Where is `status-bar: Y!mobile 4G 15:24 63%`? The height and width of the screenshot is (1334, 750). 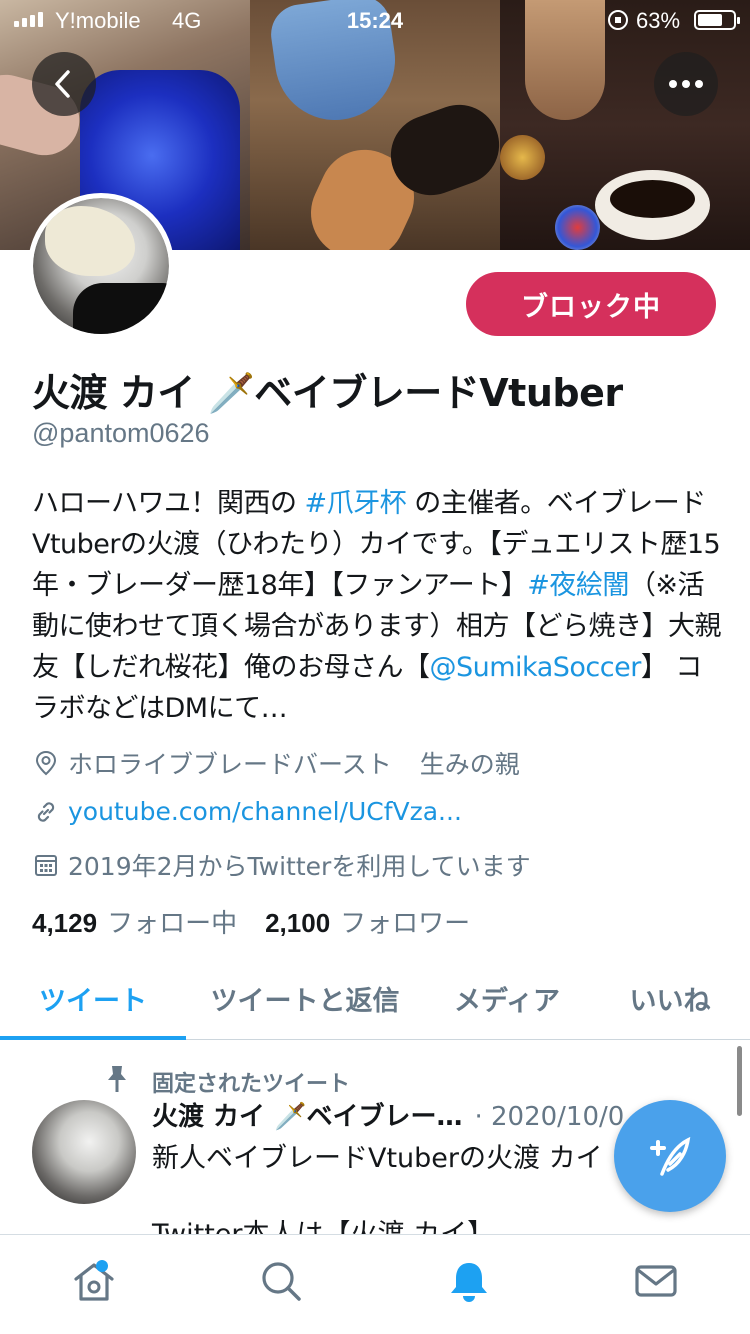
status-bar: Y!mobile 4G 15:24 63% is located at coordinates (375, 20).